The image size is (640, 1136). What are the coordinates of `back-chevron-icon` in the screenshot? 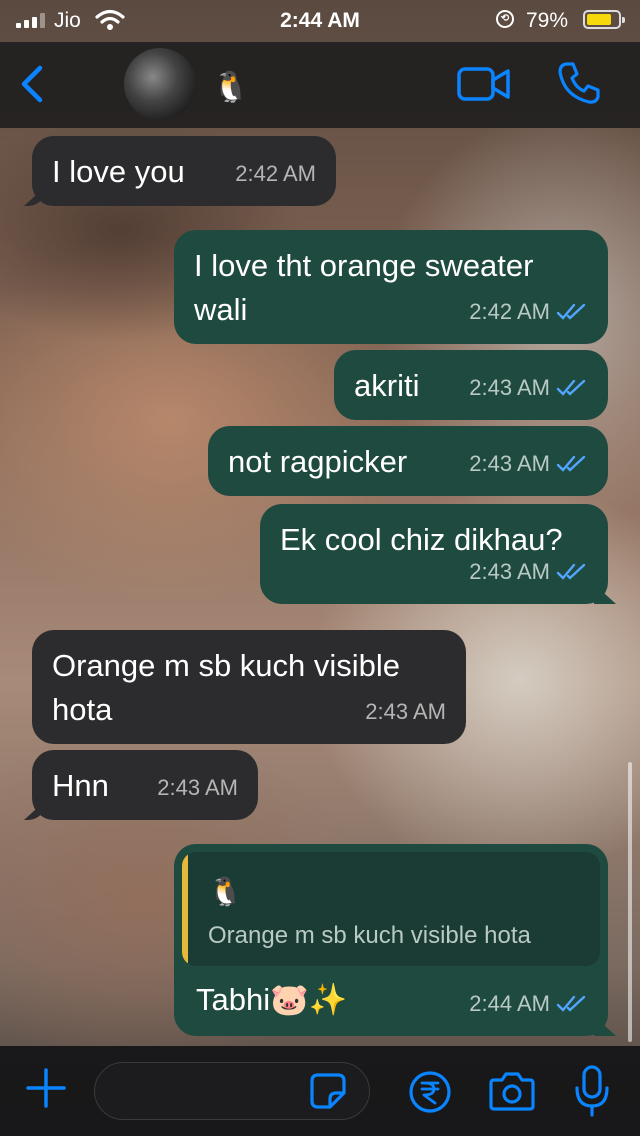 It's located at (33, 84).